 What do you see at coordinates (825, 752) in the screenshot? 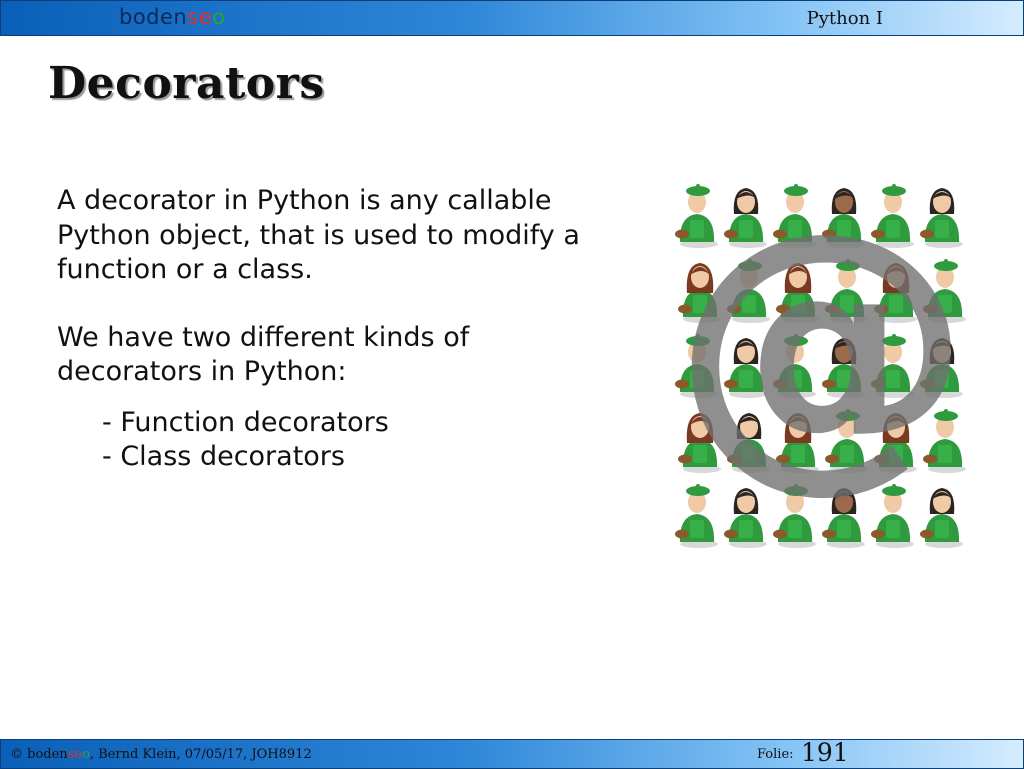
I see `page-number: 191` at bounding box center [825, 752].